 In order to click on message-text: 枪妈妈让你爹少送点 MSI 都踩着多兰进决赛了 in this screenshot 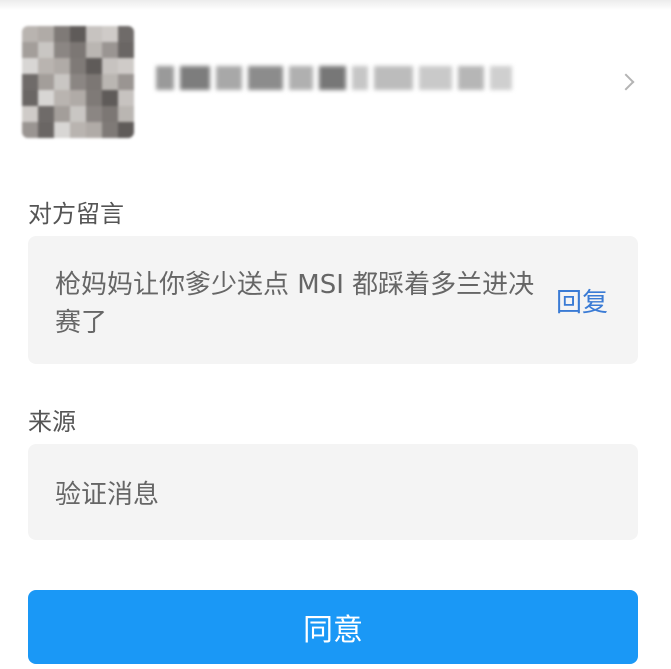, I will do `click(295, 304)`.